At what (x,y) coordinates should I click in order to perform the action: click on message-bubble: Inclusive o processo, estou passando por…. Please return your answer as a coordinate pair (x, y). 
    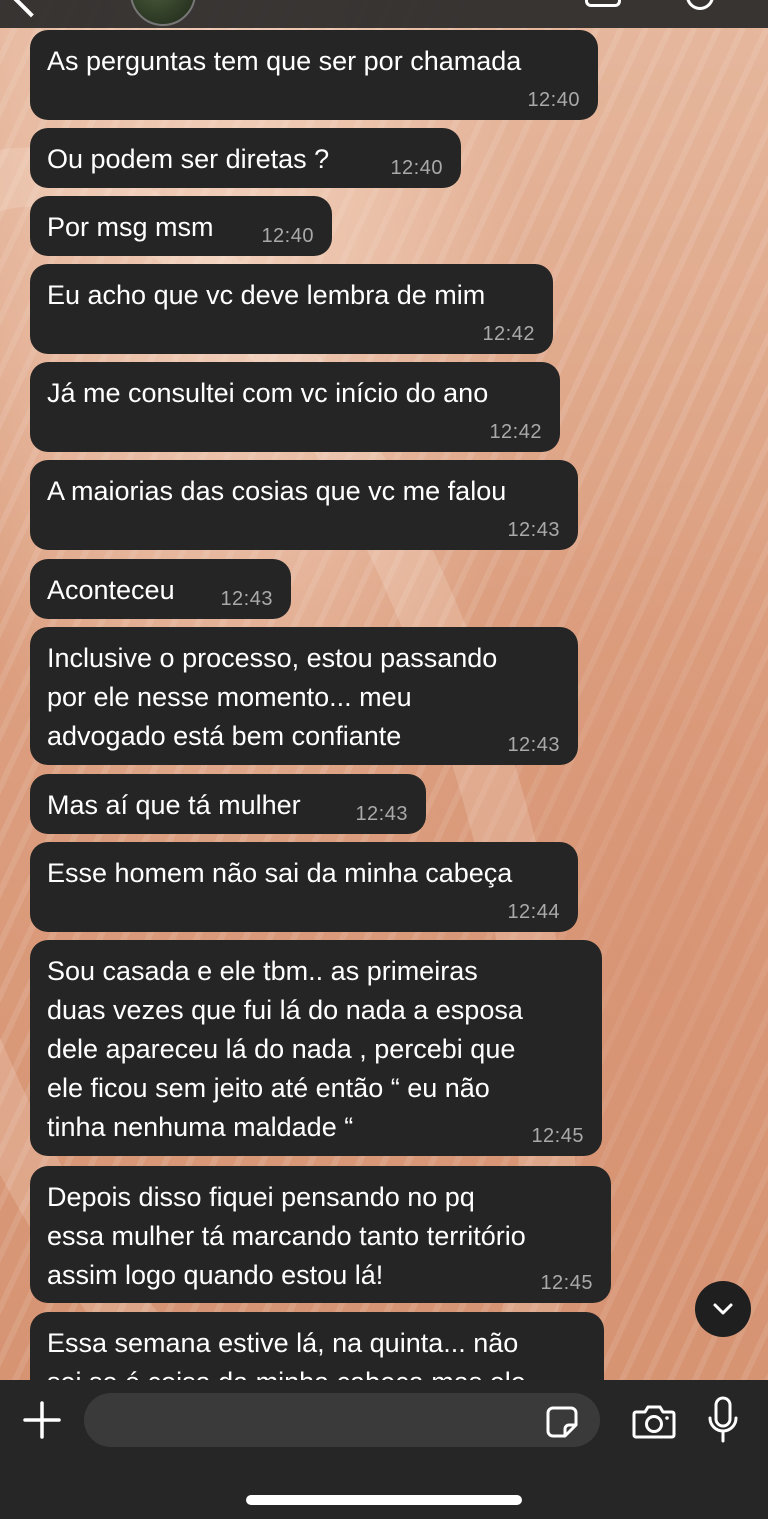
    Looking at the image, I should click on (304, 696).